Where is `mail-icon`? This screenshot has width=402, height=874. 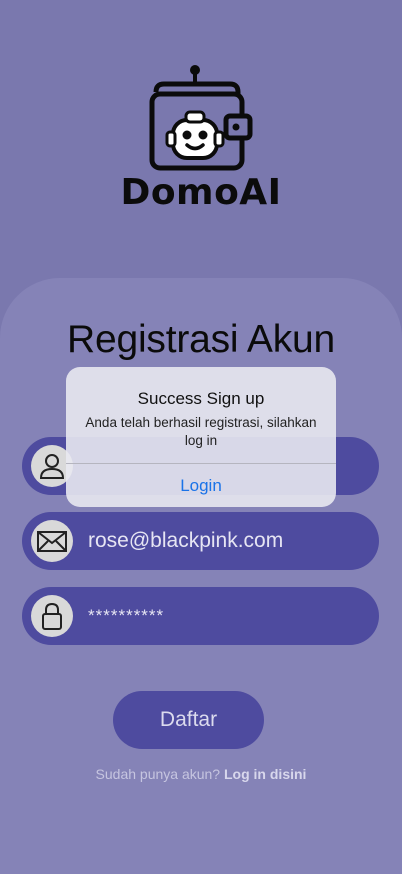
mail-icon is located at coordinates (52, 541).